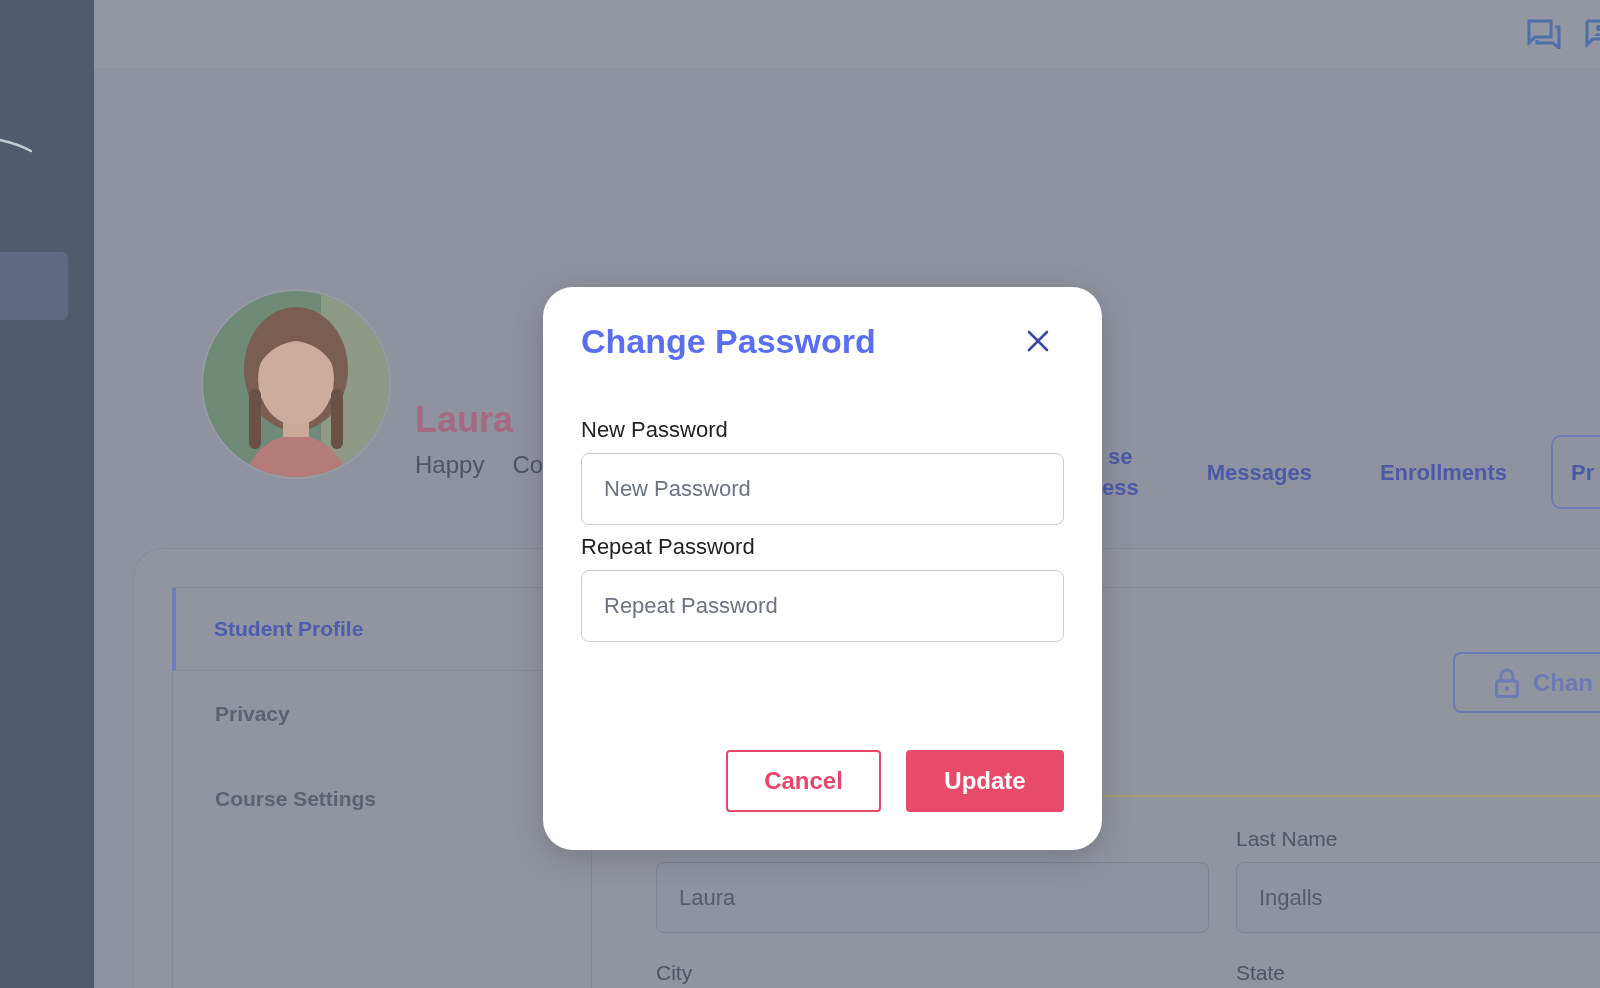 This screenshot has width=1600, height=988. I want to click on field-label: New Password, so click(655, 430).